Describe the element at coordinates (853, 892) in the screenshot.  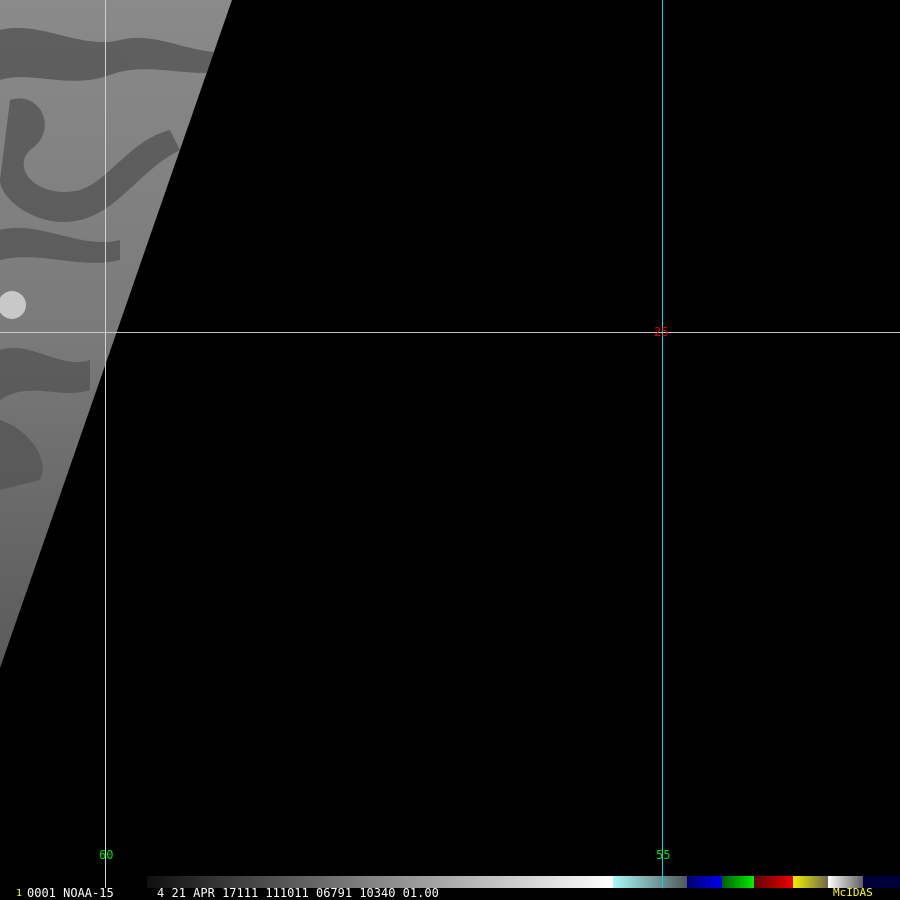
I see `mcidas-brand: McIDAS` at that location.